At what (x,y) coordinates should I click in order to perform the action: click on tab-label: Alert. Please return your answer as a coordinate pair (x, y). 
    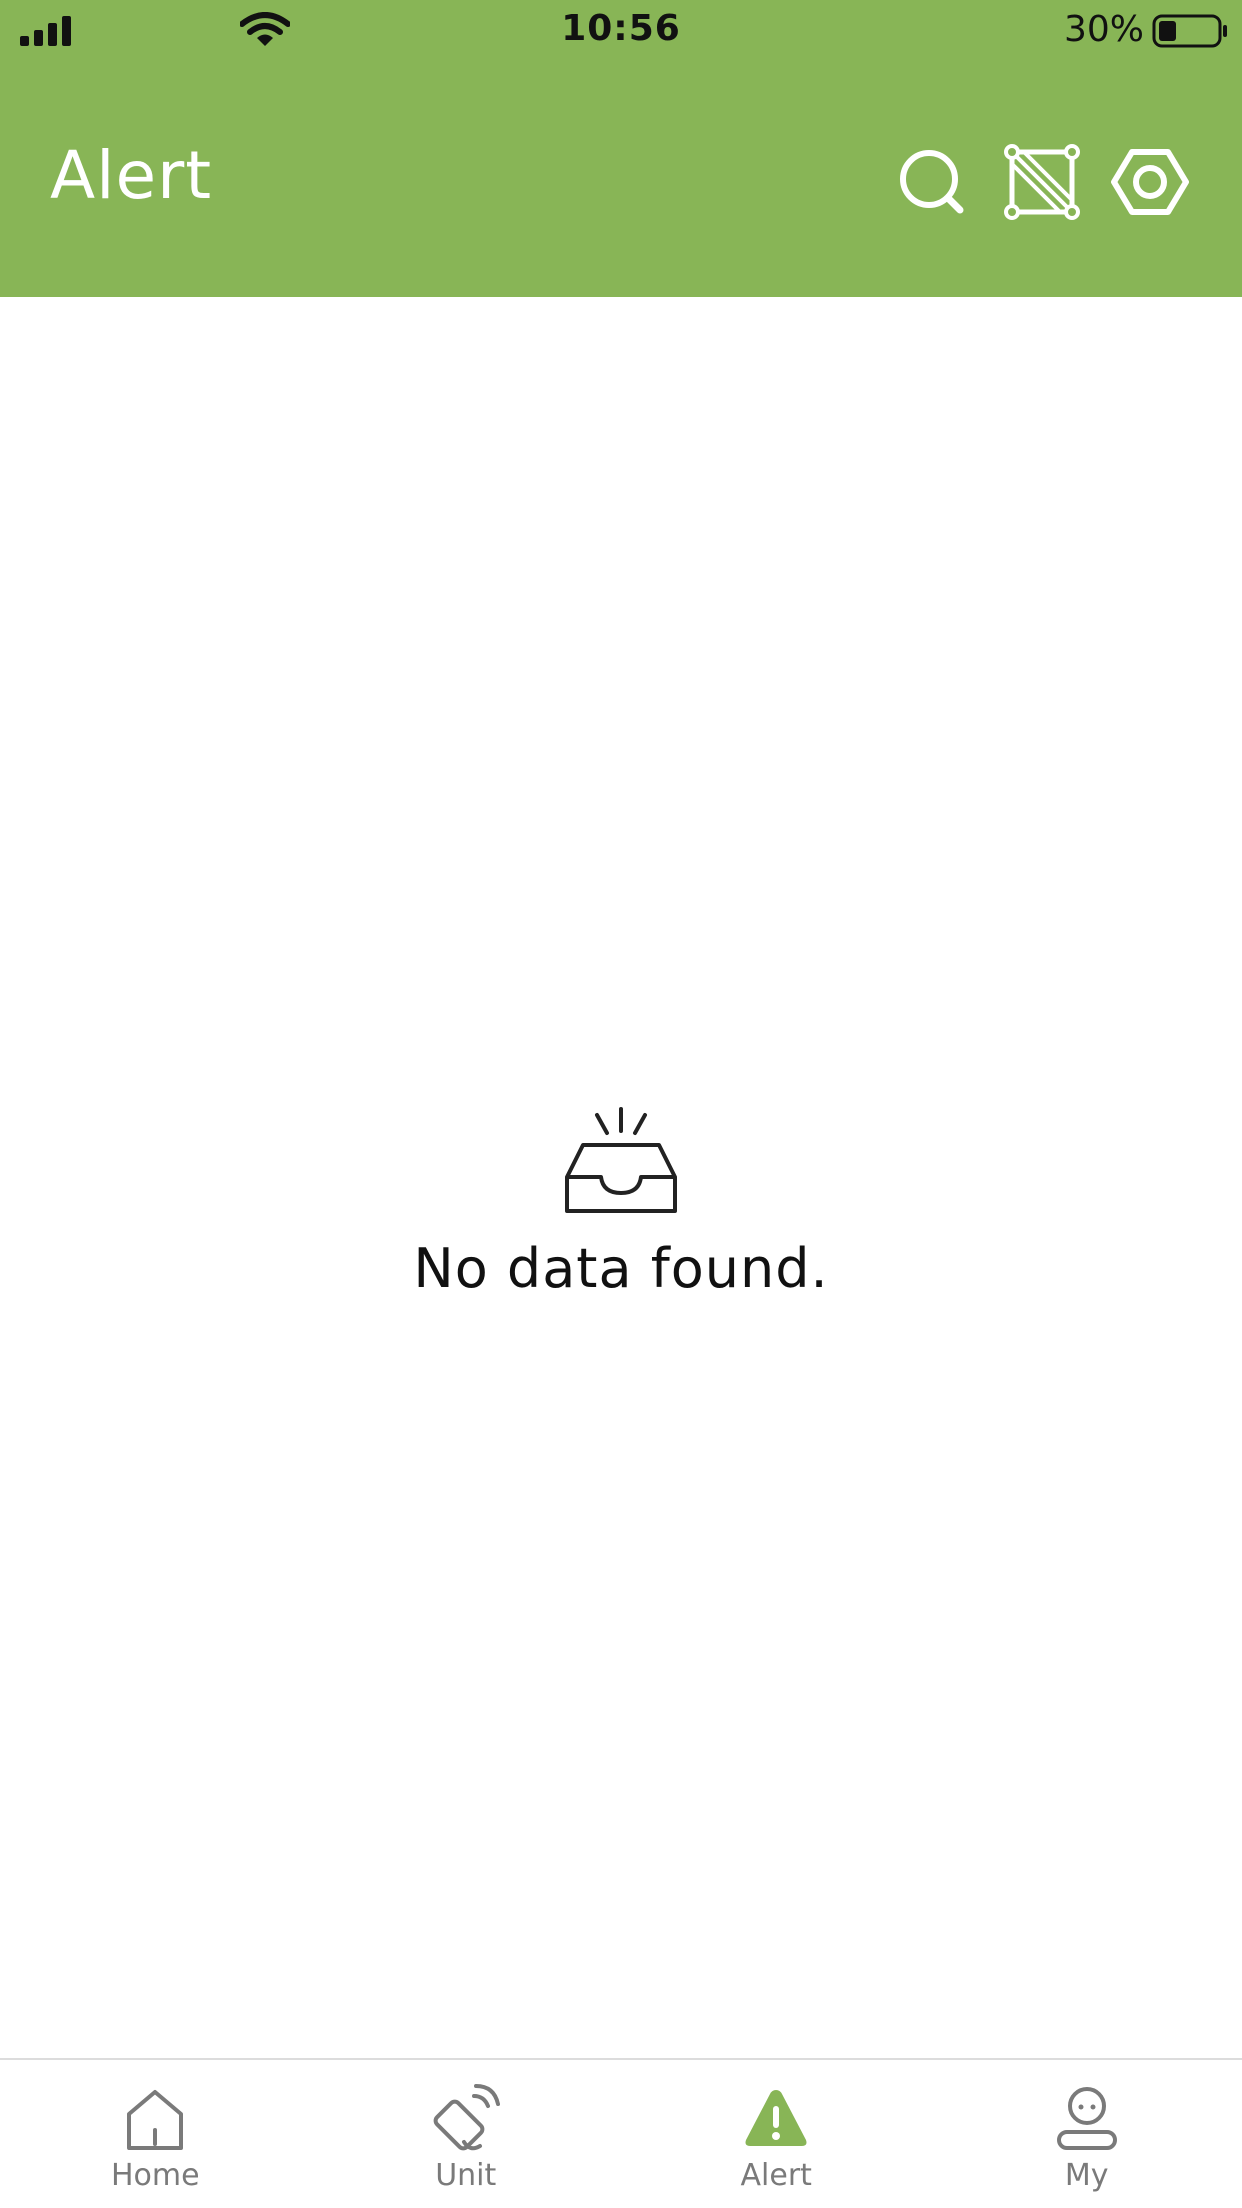
    Looking at the image, I should click on (776, 2175).